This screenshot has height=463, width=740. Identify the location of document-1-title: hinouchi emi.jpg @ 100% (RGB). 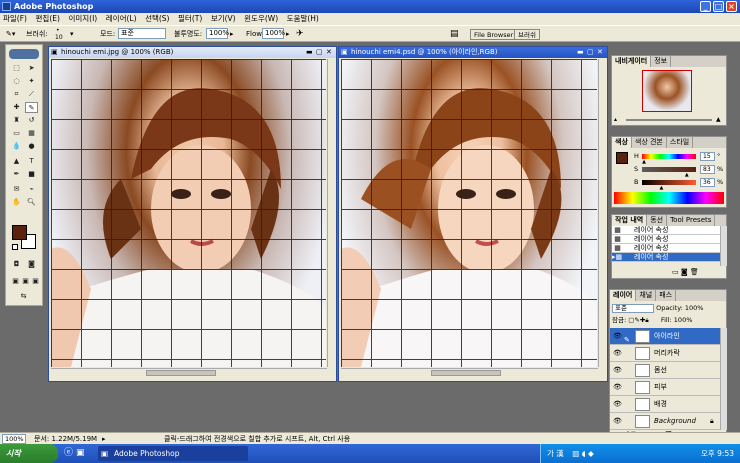
(192, 52).